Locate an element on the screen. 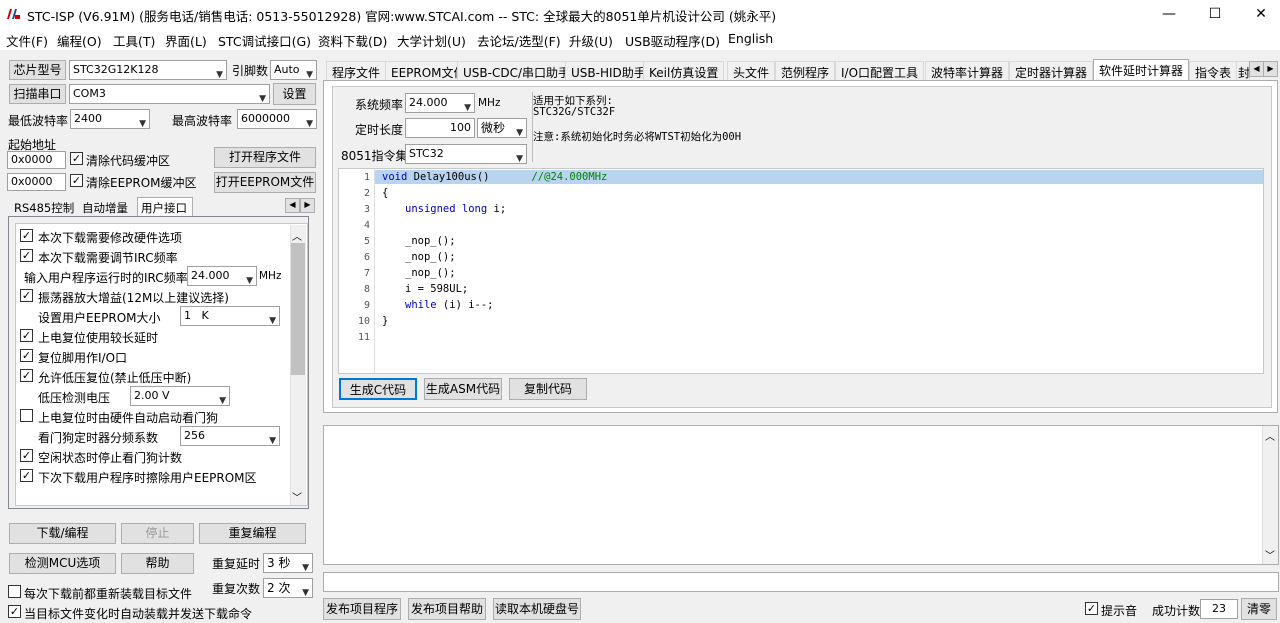 The image size is (1280, 623). subtab-auto-increment: 自动增量 is located at coordinates (105, 208).